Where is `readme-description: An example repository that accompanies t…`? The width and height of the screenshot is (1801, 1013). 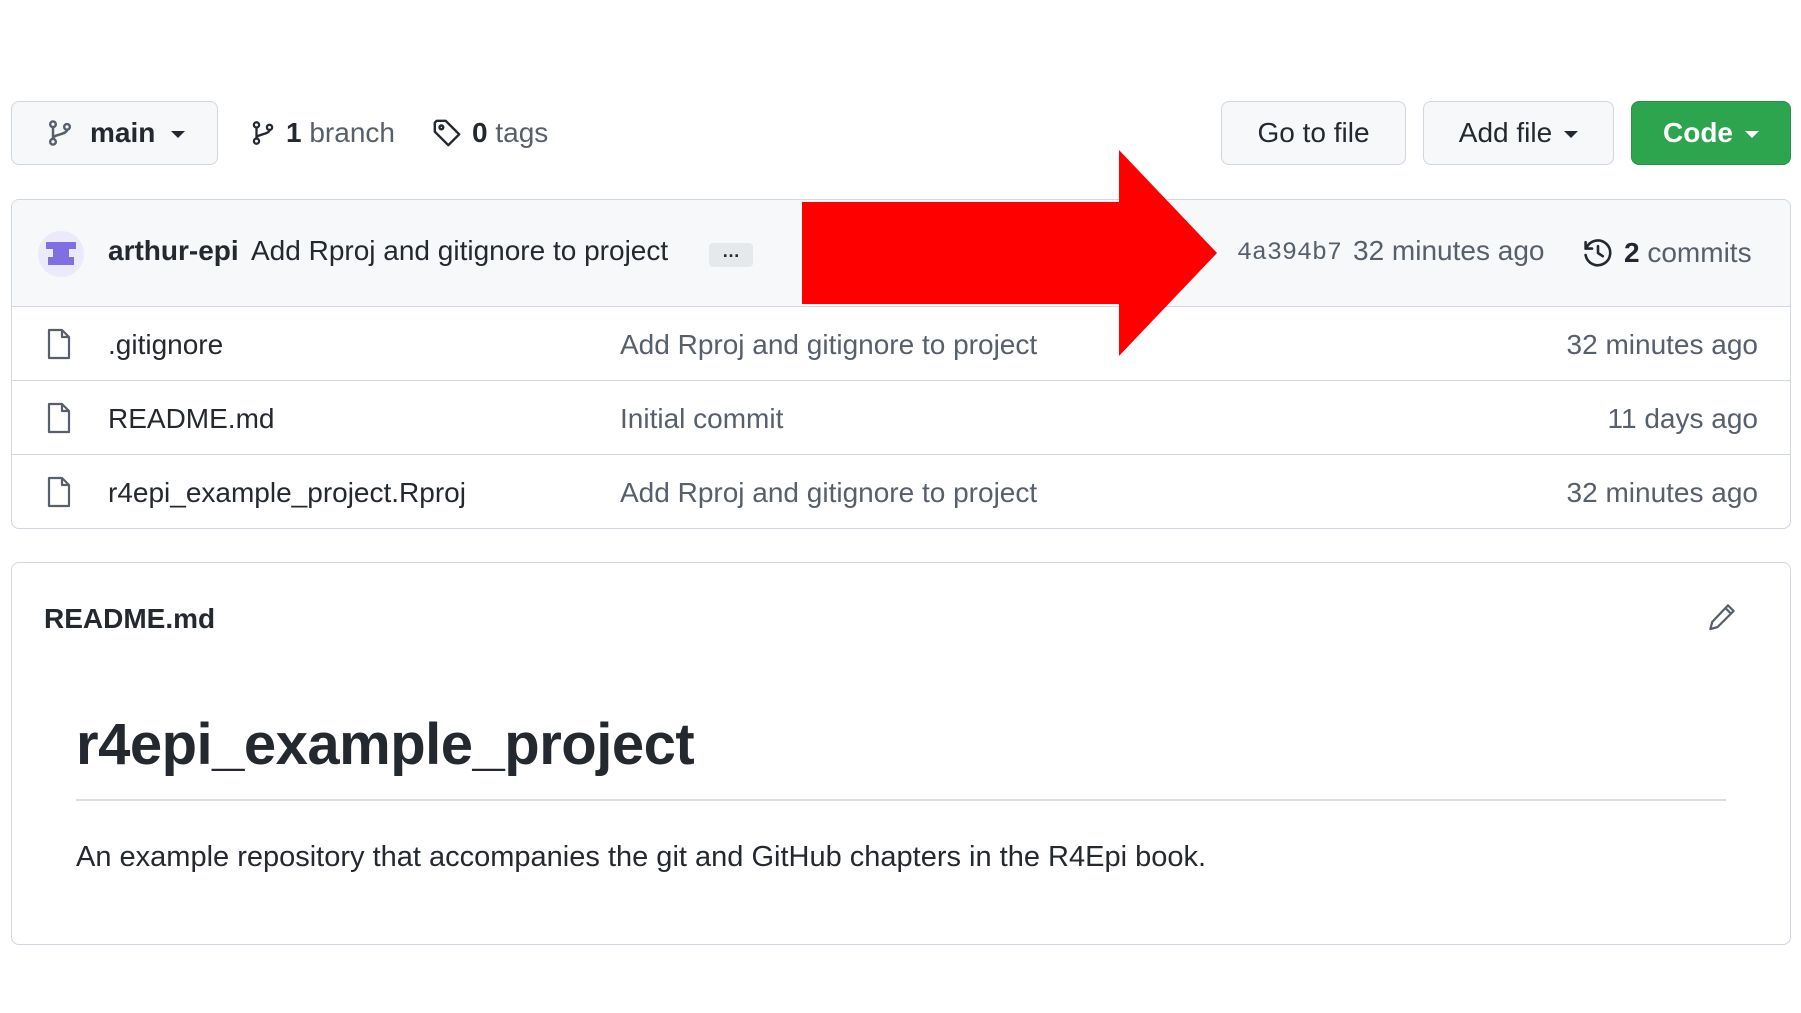
readme-description: An example repository that accompanies t… is located at coordinates (641, 857).